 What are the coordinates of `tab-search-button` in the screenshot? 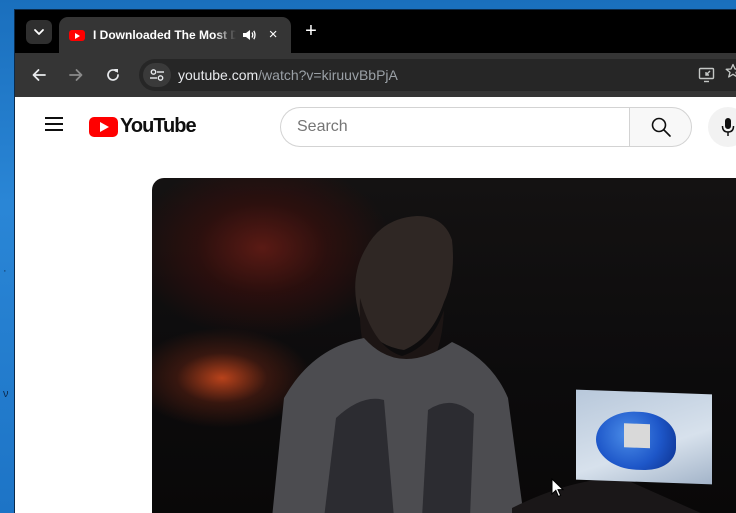 It's located at (39, 32).